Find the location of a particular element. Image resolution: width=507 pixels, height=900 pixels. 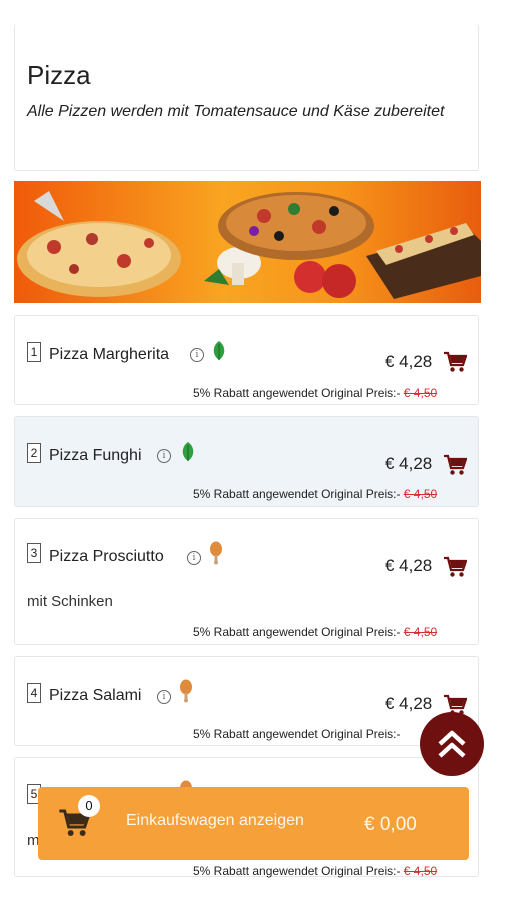

item-name: Pizza Prosciutto is located at coordinates (106, 557).